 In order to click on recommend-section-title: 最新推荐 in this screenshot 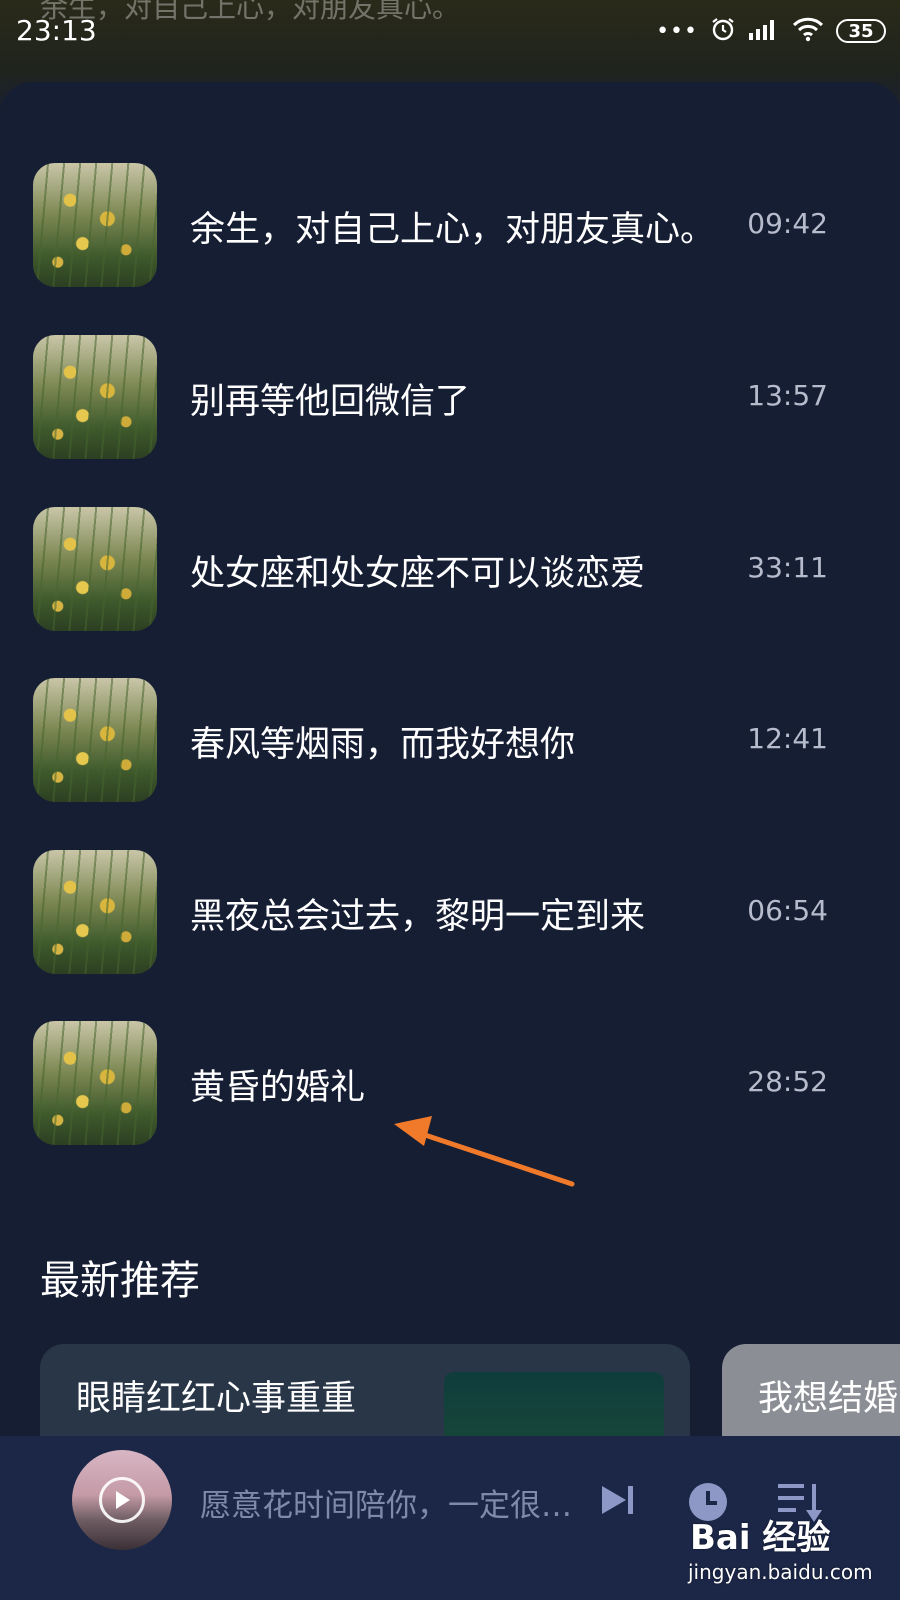, I will do `click(120, 1281)`.